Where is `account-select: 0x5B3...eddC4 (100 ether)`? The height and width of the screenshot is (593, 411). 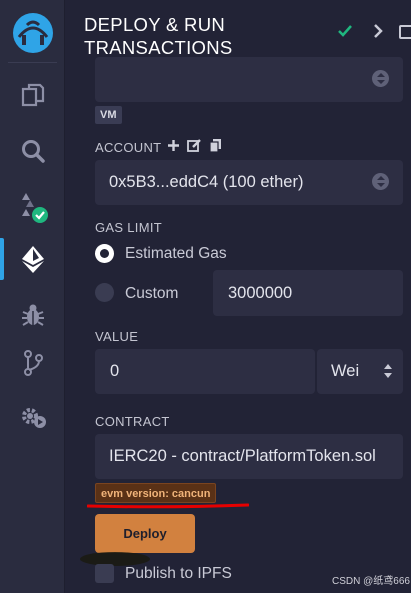 account-select: 0x5B3...eddC4 (100 ether) is located at coordinates (249, 182).